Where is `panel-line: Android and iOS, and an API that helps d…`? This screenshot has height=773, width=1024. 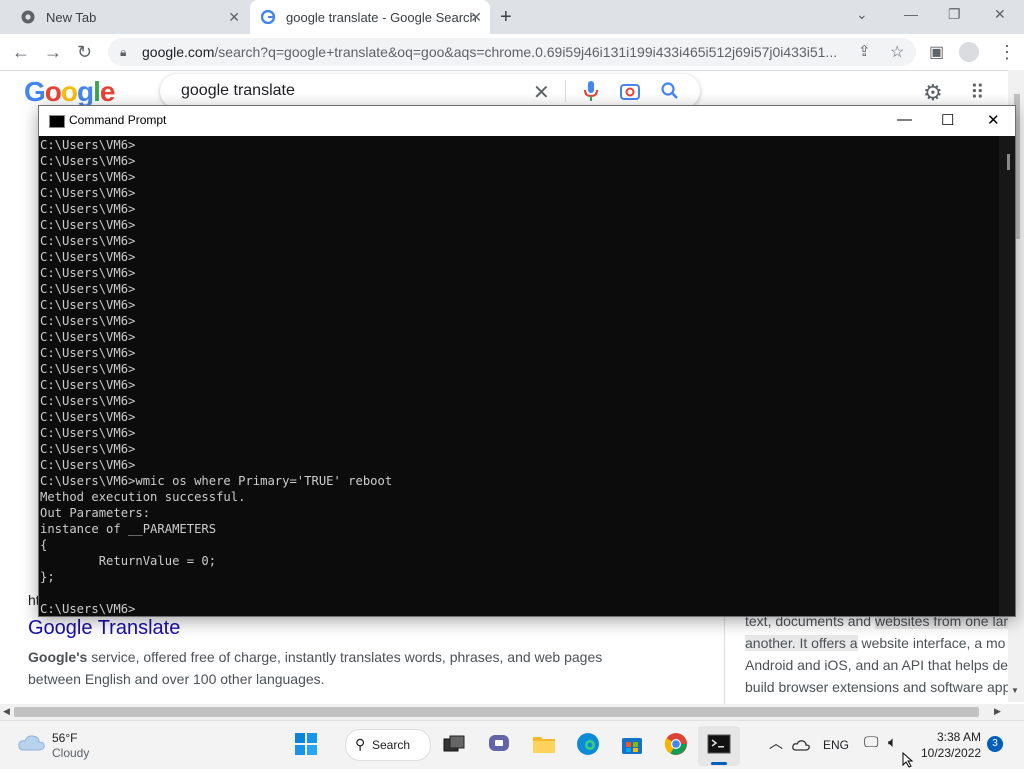
panel-line: Android and iOS, and an API that helps d… is located at coordinates (877, 665).